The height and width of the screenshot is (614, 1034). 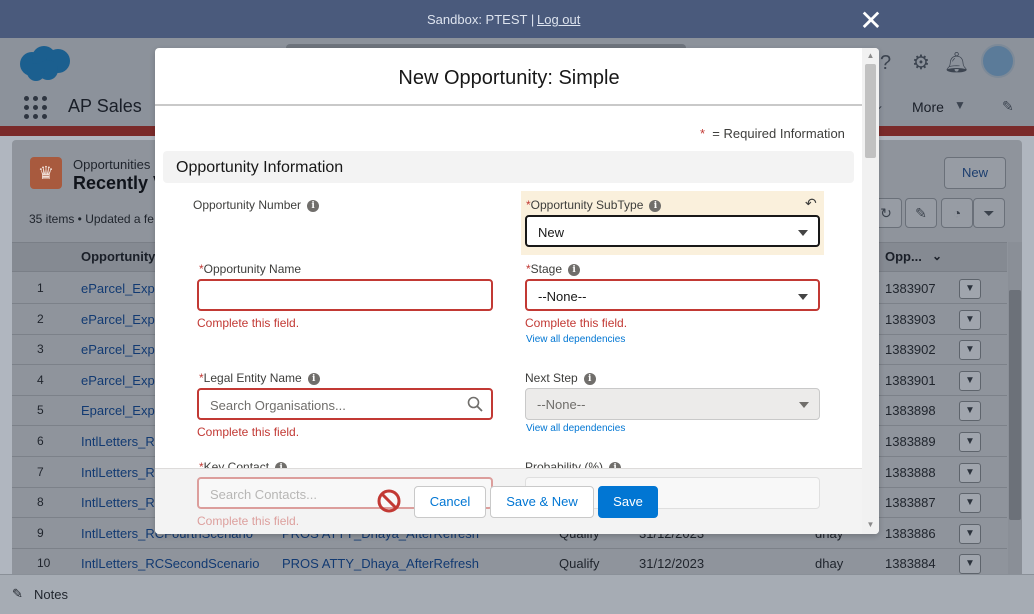 What do you see at coordinates (910, 533) in the screenshot?
I see `opportunity-number-cell: 1383886` at bounding box center [910, 533].